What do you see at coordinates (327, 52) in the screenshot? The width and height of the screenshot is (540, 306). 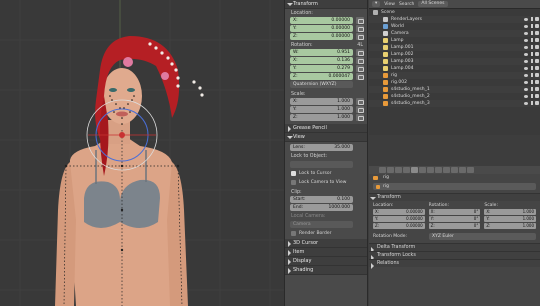 I see `rotation-w-field: W: 0.951` at bounding box center [327, 52].